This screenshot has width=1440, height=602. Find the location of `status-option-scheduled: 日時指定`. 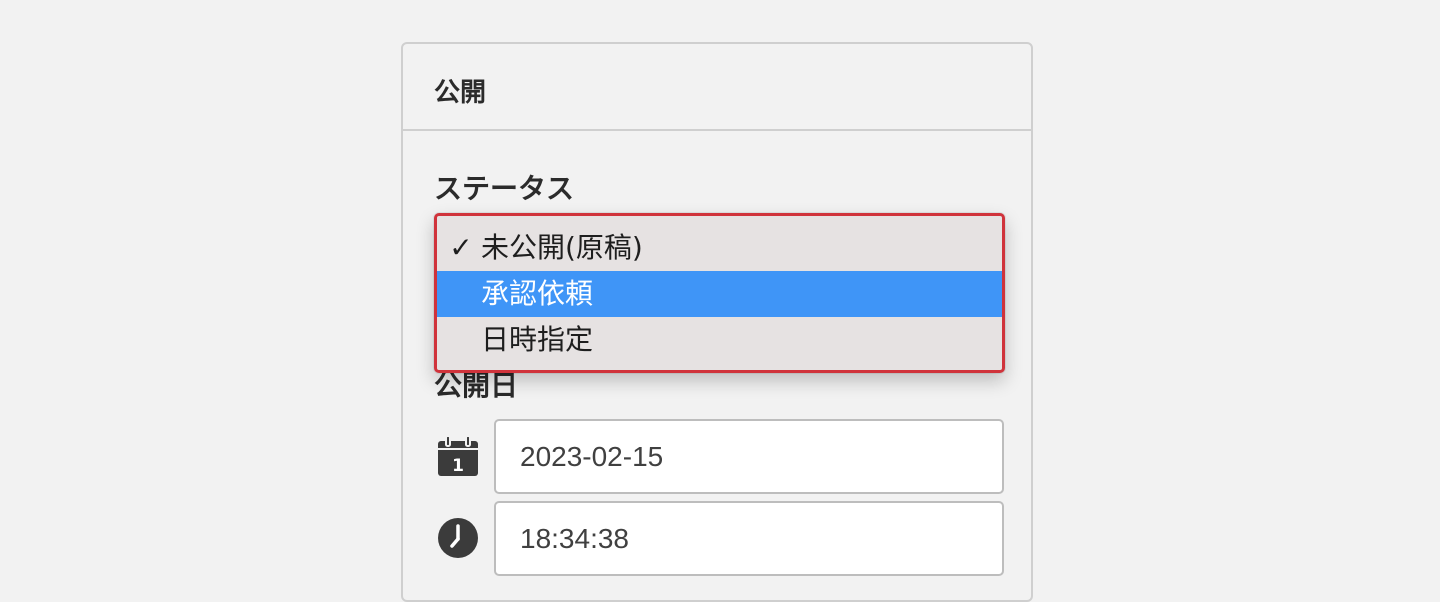

status-option-scheduled: 日時指定 is located at coordinates (719, 340).